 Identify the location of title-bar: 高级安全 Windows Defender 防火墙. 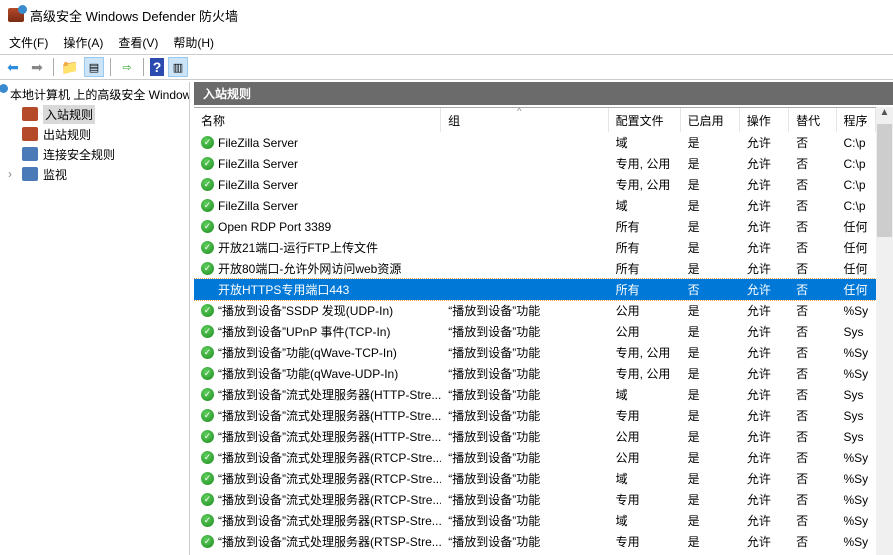
(446, 15).